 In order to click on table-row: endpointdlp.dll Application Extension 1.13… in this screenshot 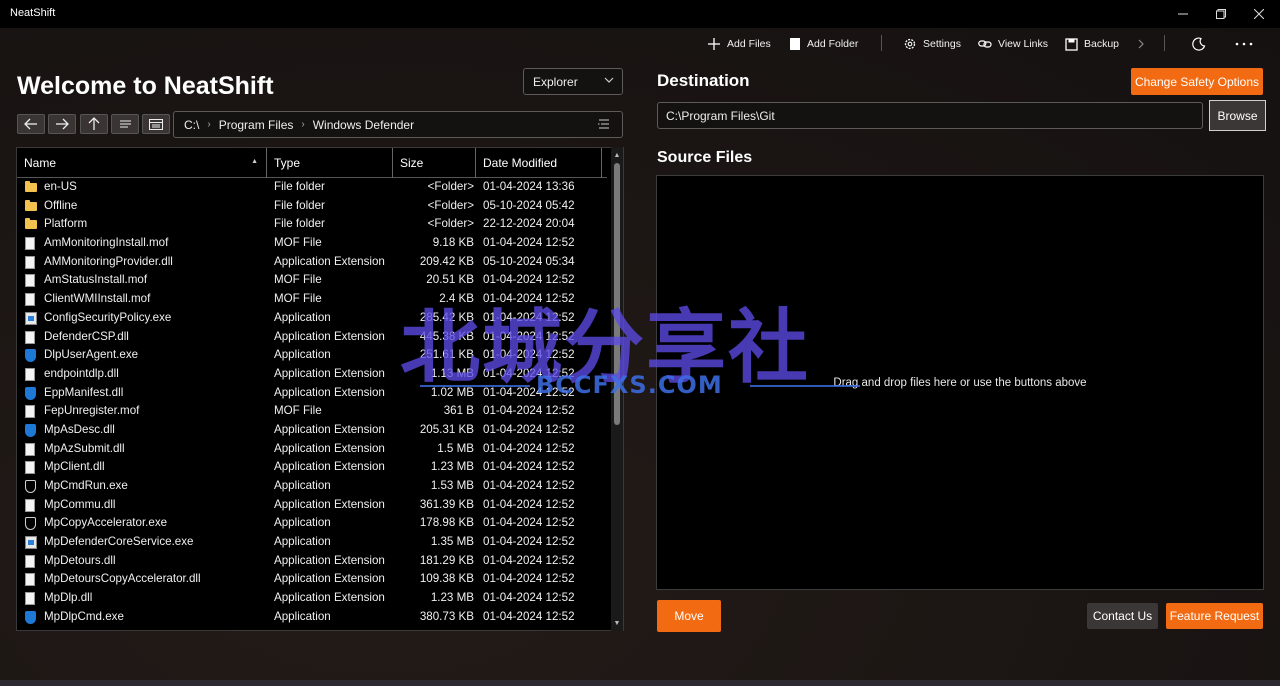, I will do `click(312, 374)`.